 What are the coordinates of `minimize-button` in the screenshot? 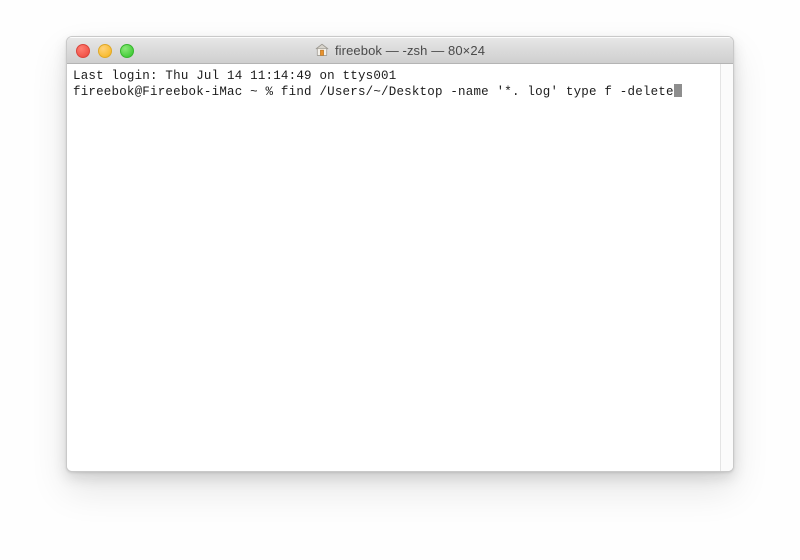 It's located at (105, 50).